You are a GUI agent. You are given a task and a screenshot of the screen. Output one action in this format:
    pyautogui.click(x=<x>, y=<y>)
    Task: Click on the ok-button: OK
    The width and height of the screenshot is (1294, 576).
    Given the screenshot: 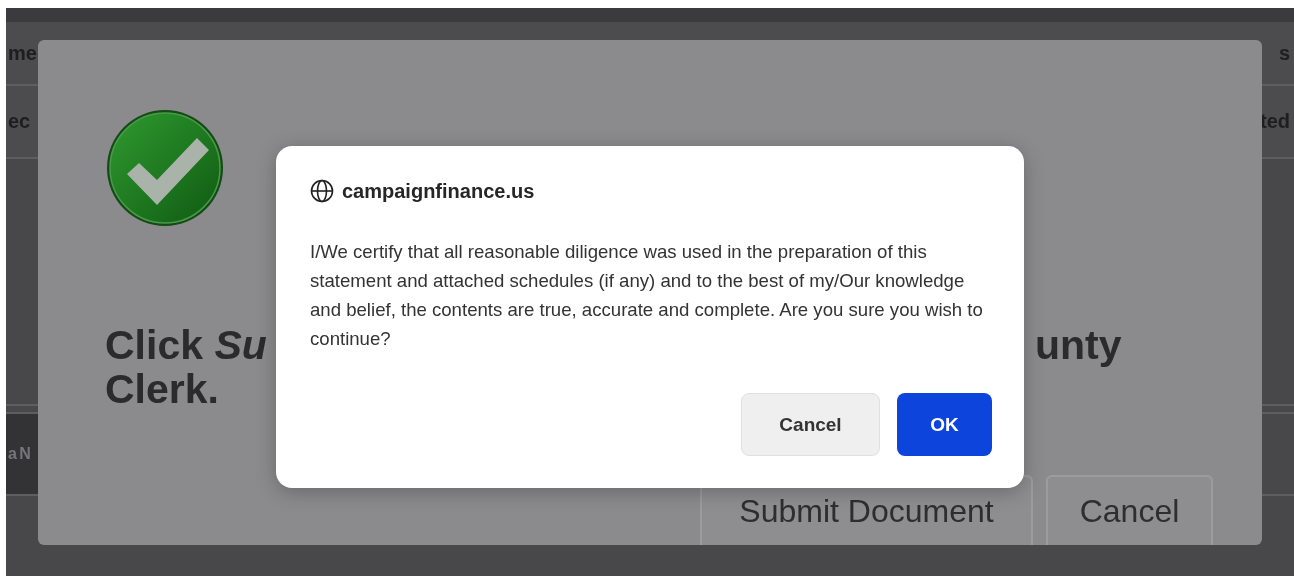 What is the action you would take?
    pyautogui.click(x=944, y=424)
    